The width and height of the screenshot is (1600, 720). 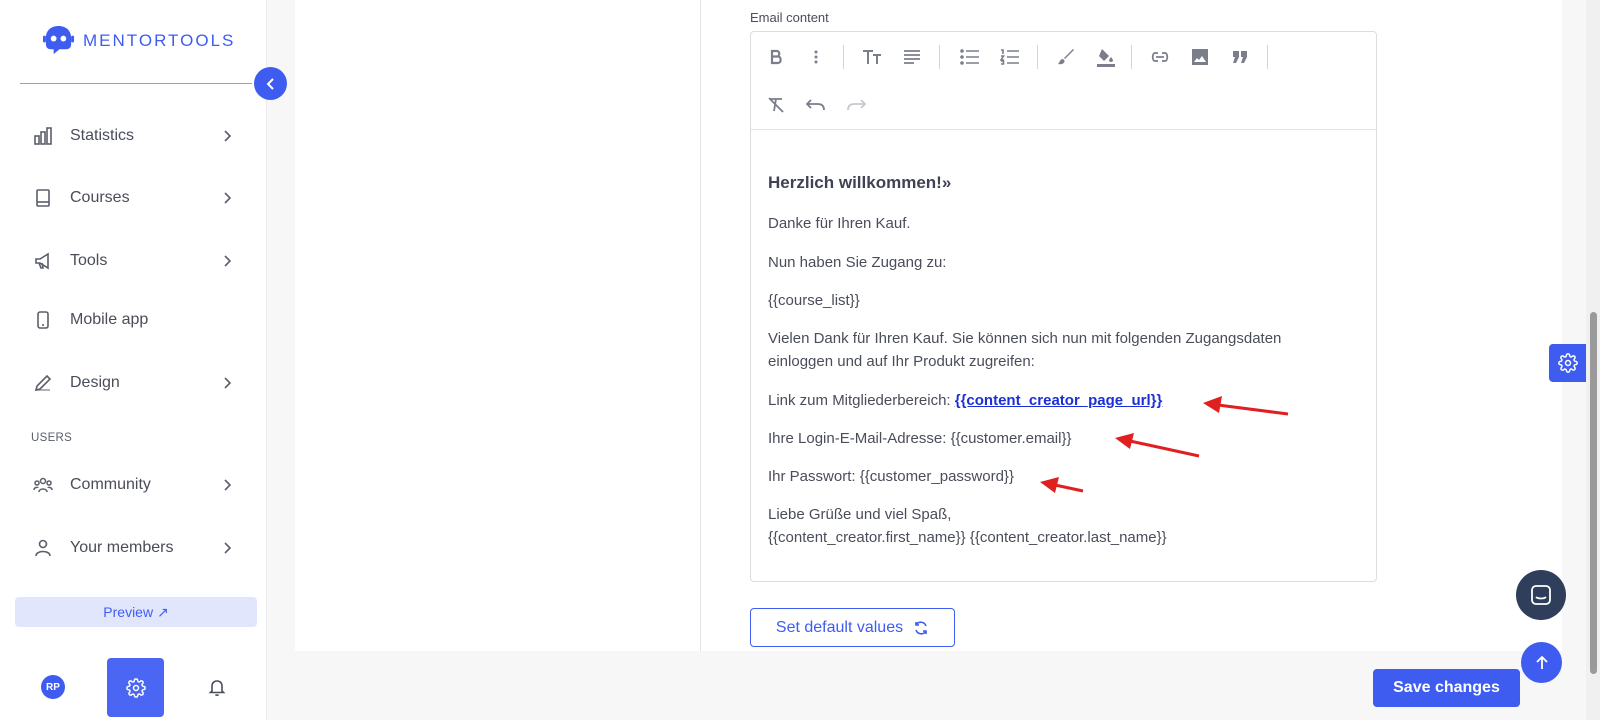 What do you see at coordinates (43, 198) in the screenshot?
I see `book-icon` at bounding box center [43, 198].